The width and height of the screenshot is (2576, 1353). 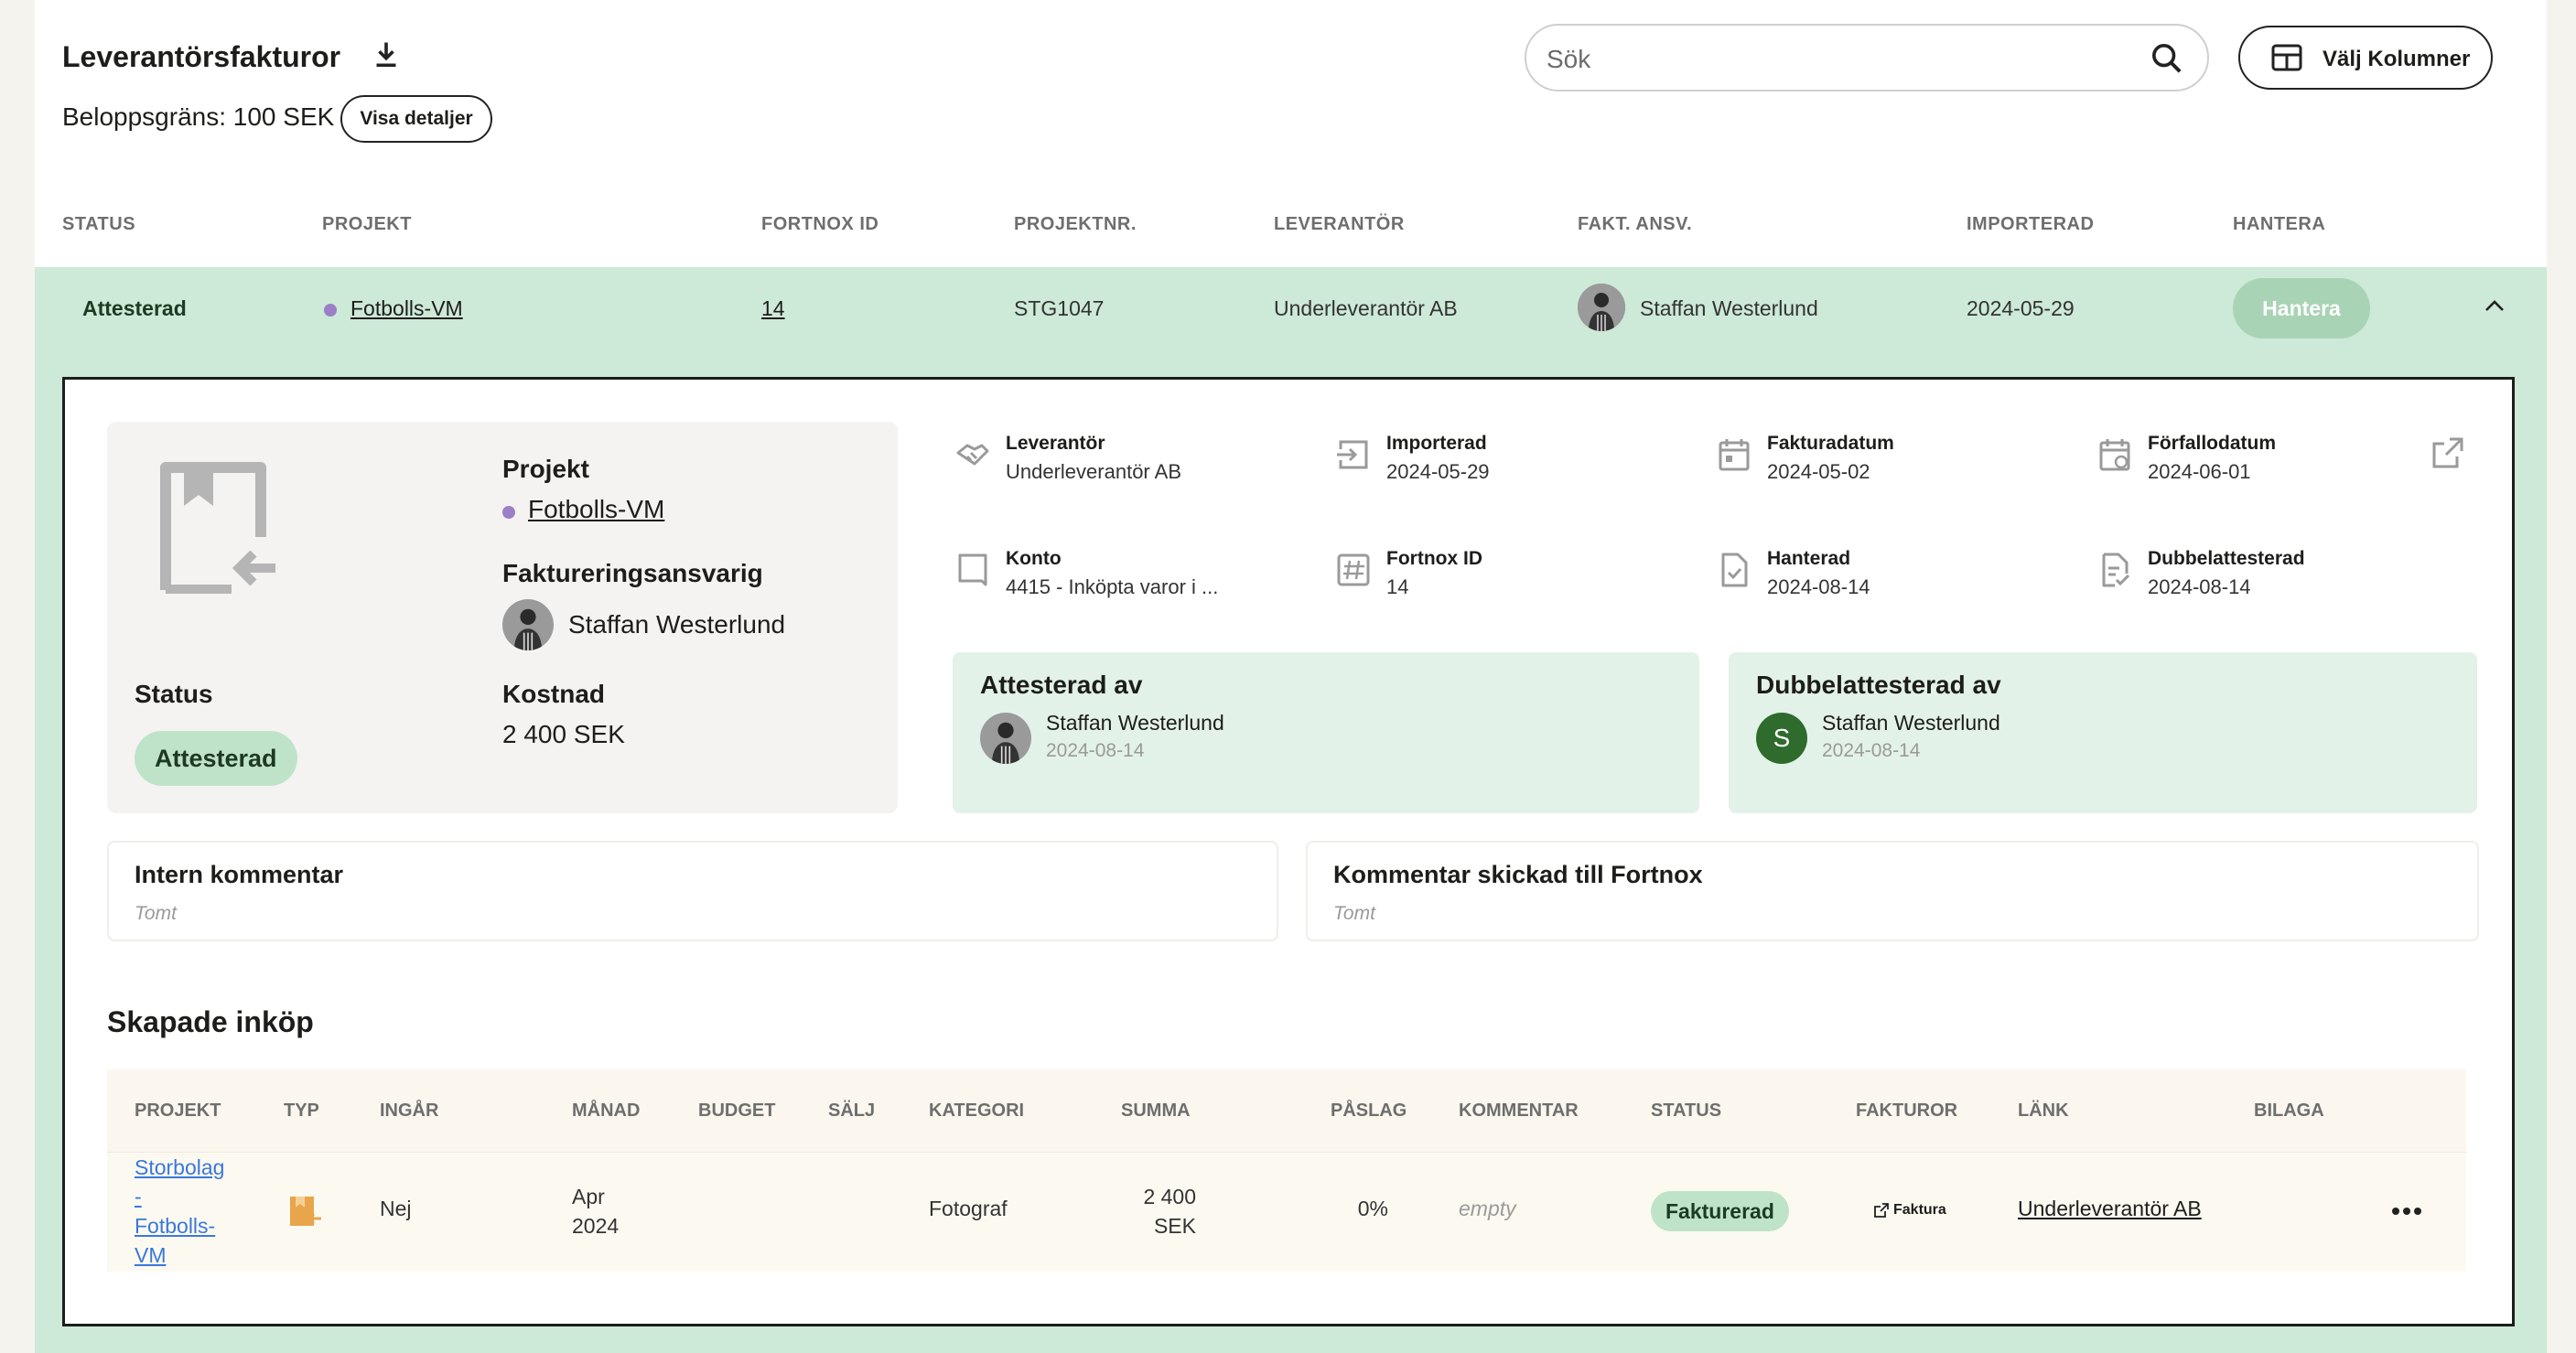 I want to click on row-imported: 2024-05-29, so click(x=2021, y=308).